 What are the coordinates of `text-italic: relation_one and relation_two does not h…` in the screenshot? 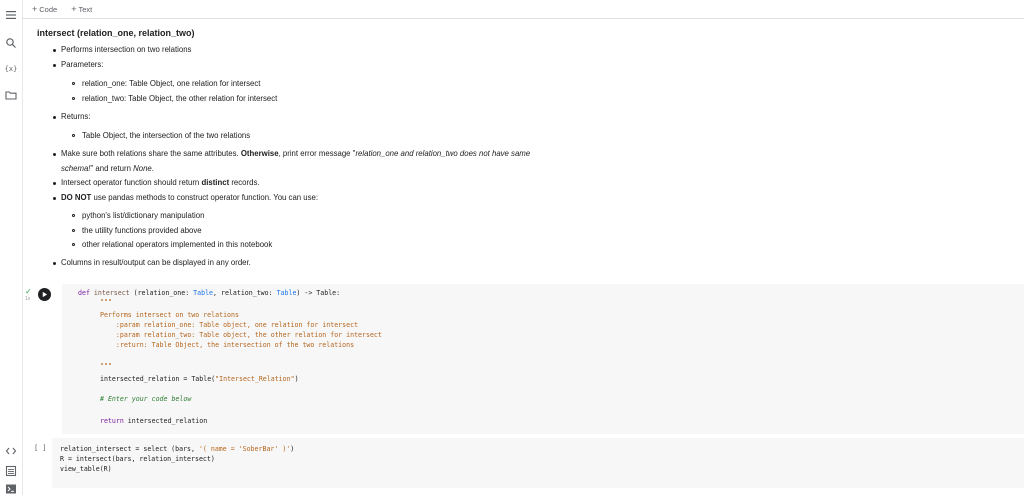 It's located at (443, 153).